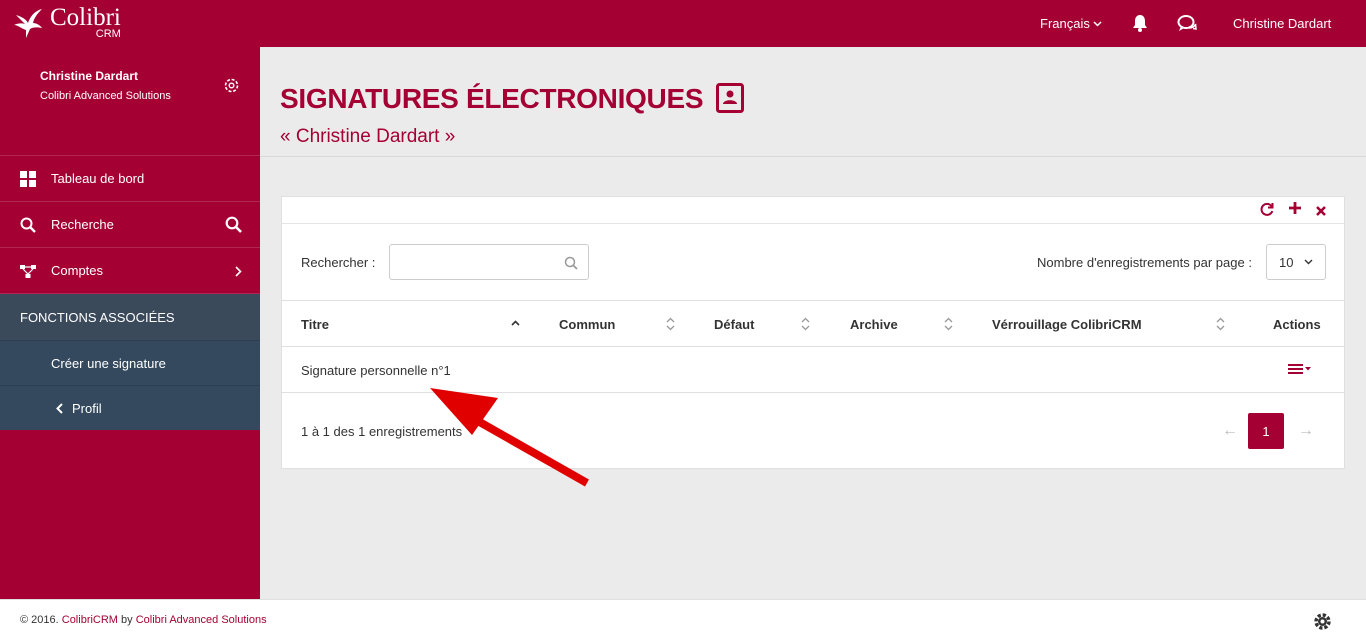 This screenshot has height=644, width=1366. Describe the element at coordinates (1230, 431) in the screenshot. I see `pagination-prev: ←` at that location.